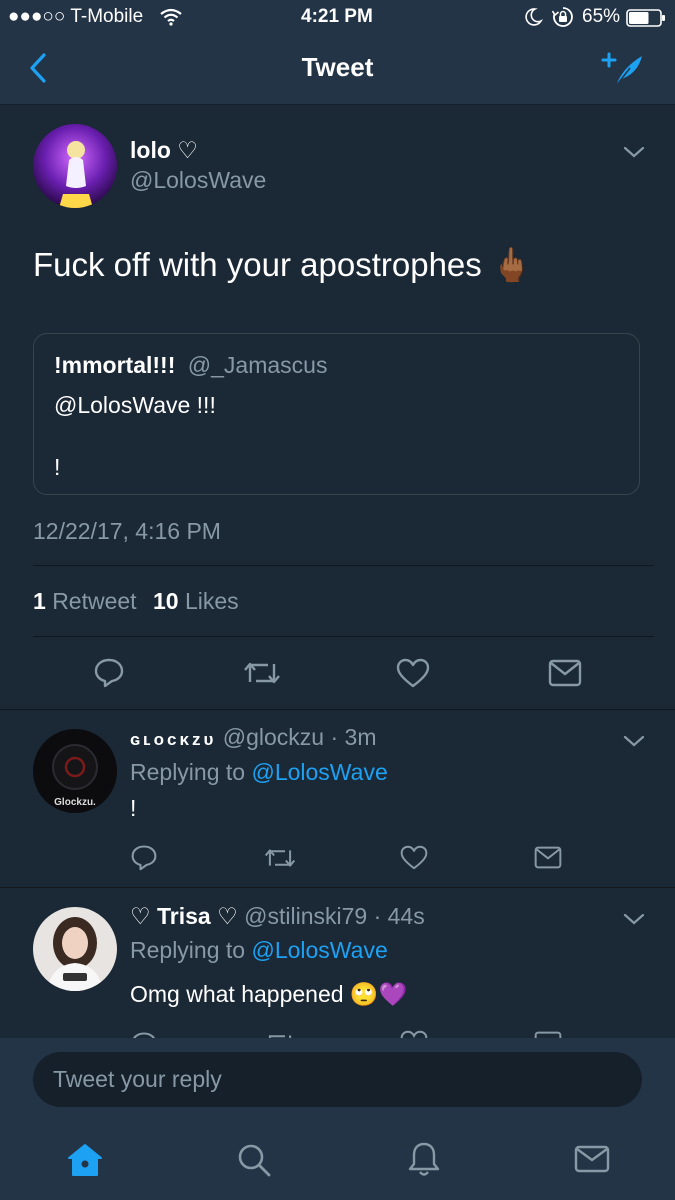 Image resolution: width=675 pixels, height=1200 pixels. I want to click on reply-header: ɢʟᴏᴄᴋᴢᴜ @glockzu · 3m, so click(253, 737).